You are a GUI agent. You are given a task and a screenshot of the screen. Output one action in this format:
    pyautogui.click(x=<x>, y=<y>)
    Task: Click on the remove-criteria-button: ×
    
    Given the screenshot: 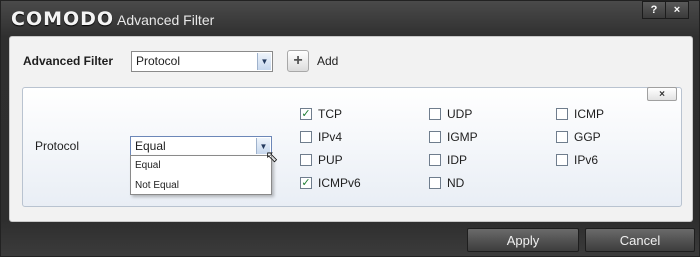 What is the action you would take?
    pyautogui.click(x=662, y=94)
    